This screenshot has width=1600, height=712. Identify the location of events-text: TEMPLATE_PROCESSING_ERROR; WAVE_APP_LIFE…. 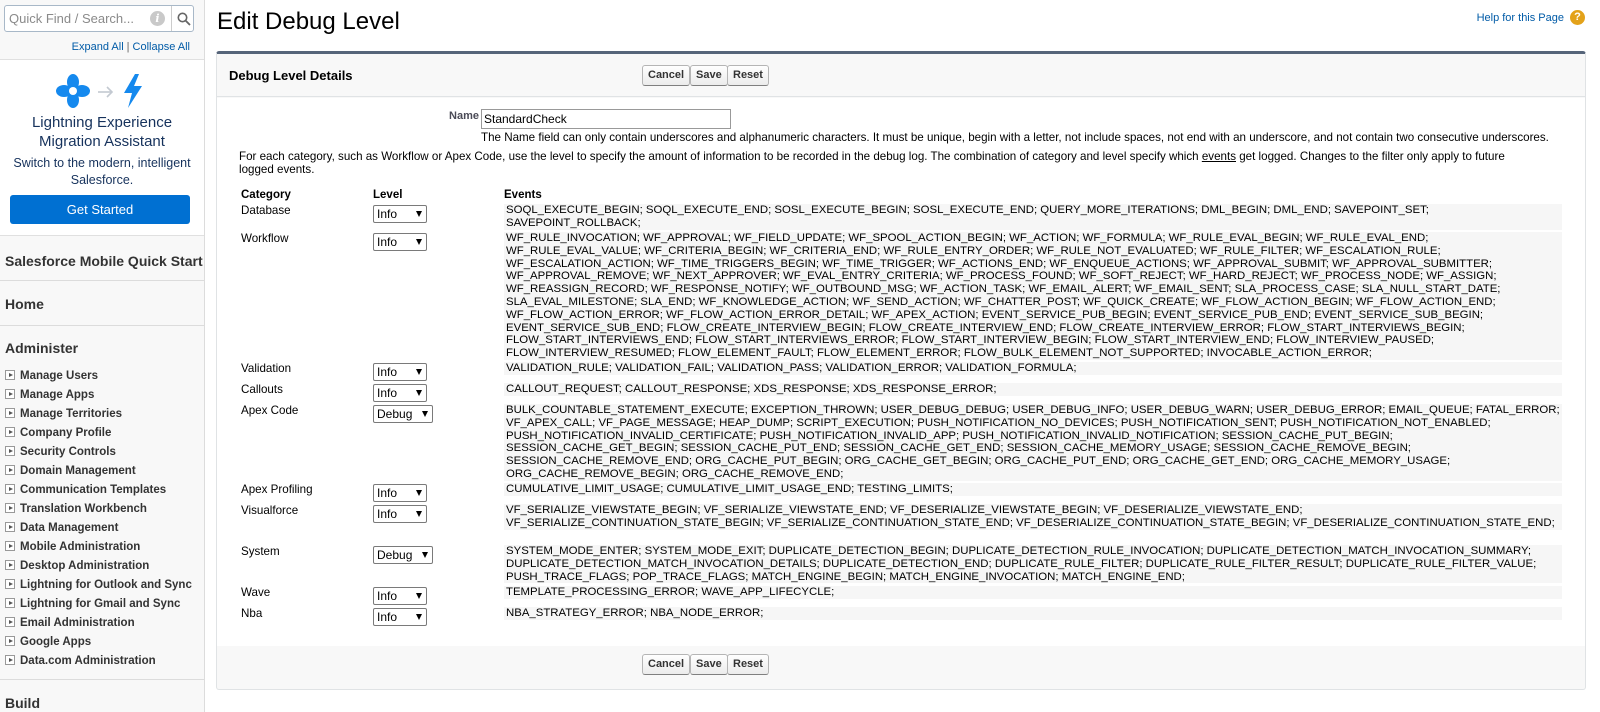
(1033, 592).